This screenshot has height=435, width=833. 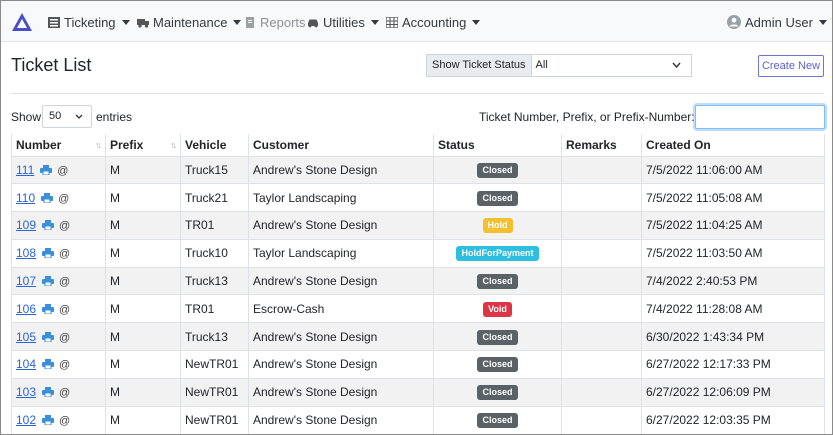 What do you see at coordinates (760, 117) in the screenshot?
I see `ticket-search-input` at bounding box center [760, 117].